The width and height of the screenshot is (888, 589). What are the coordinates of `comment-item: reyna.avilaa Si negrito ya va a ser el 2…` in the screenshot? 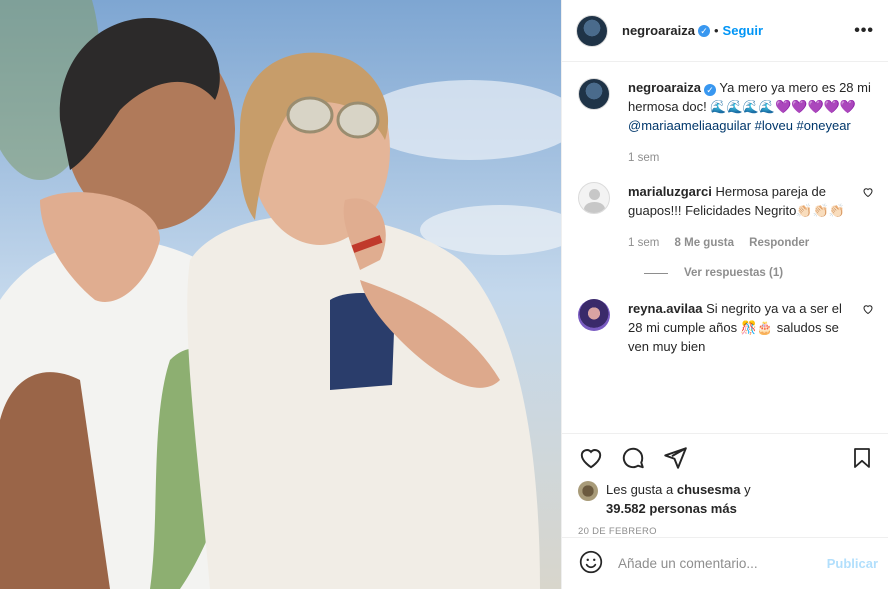 It's located at (726, 327).